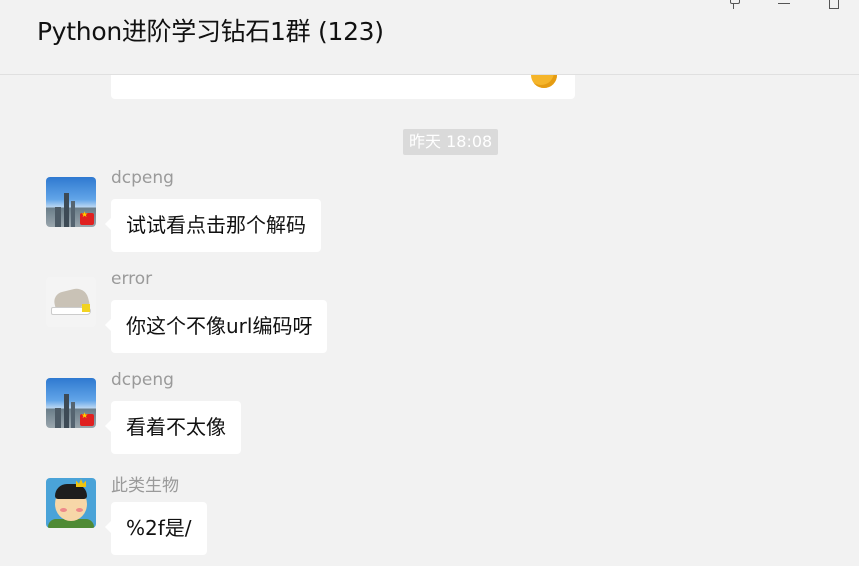  What do you see at coordinates (734, 7) in the screenshot?
I see `pin-icon` at bounding box center [734, 7].